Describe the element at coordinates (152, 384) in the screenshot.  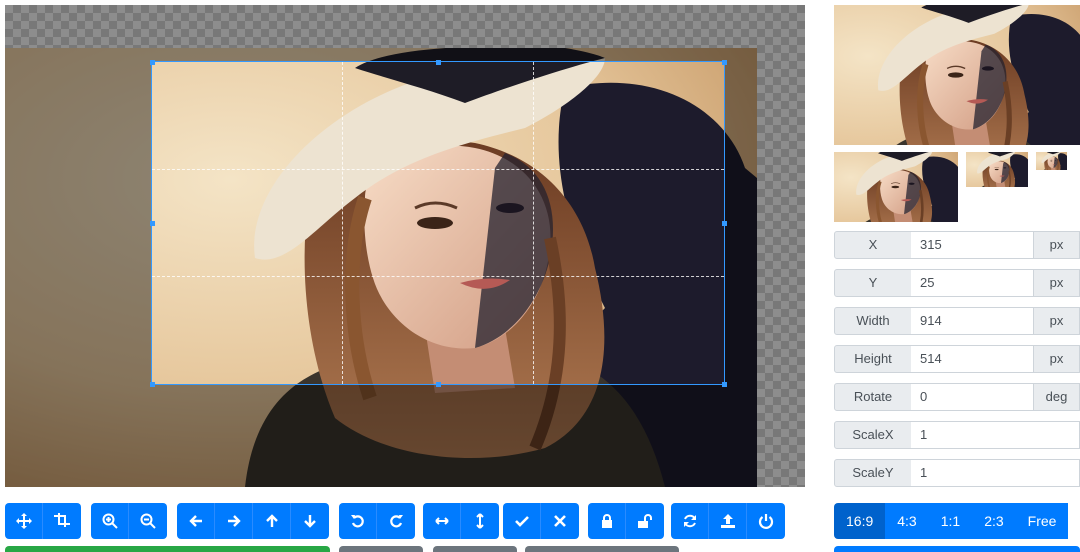
I see `crop-handle-sw` at that location.